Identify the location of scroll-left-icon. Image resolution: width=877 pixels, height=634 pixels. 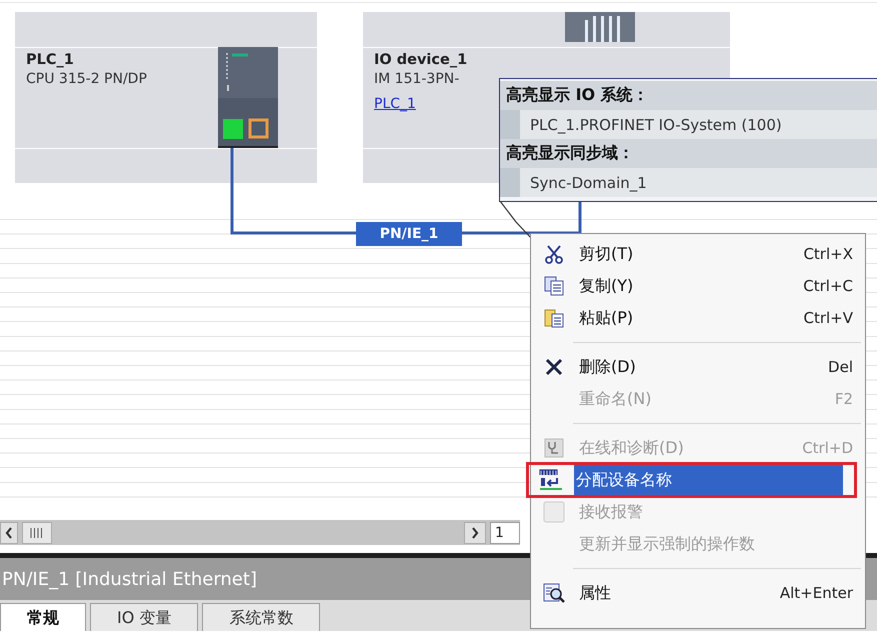
(9, 533).